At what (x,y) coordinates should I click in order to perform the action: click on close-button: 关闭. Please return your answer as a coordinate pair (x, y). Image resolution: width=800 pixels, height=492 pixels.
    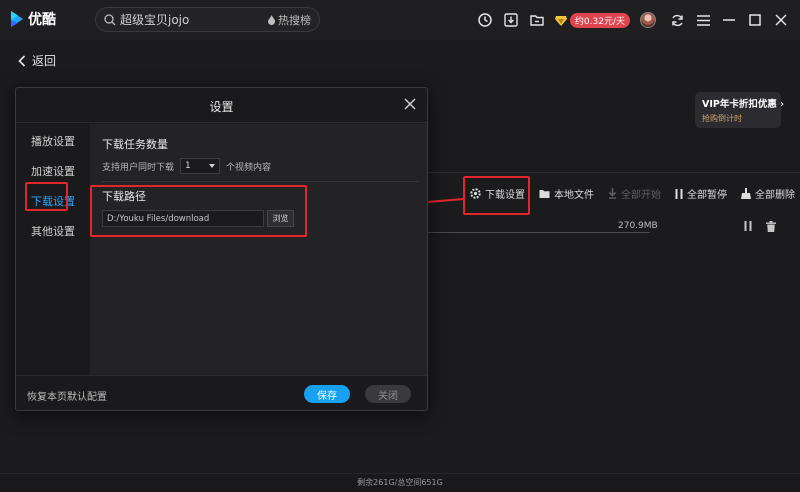
    Looking at the image, I should click on (388, 394).